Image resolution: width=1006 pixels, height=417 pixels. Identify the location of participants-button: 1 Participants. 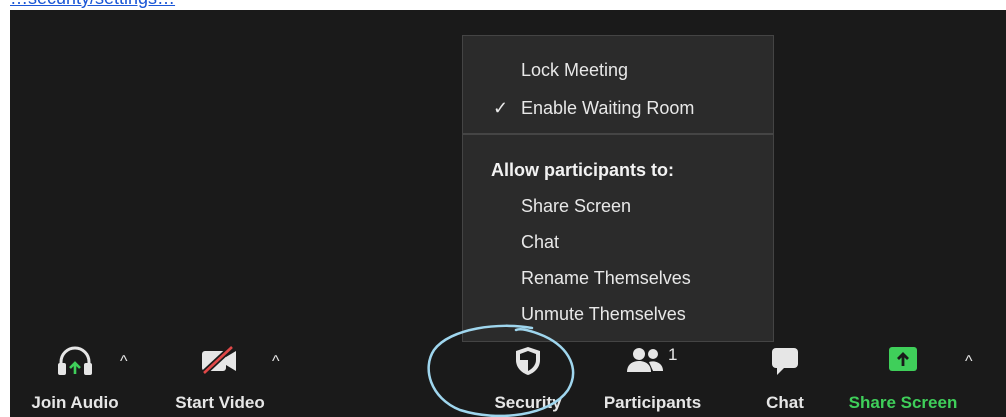
(652, 377).